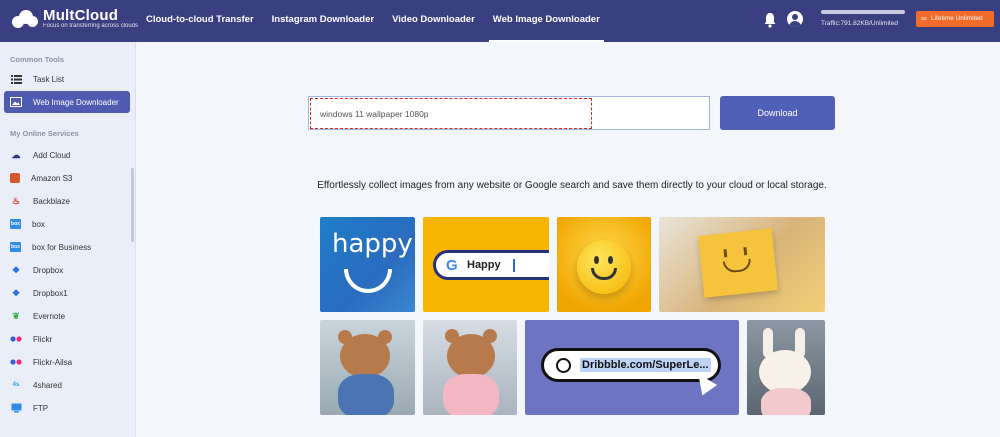  Describe the element at coordinates (777, 113) in the screenshot. I see `download-button: Download` at that location.